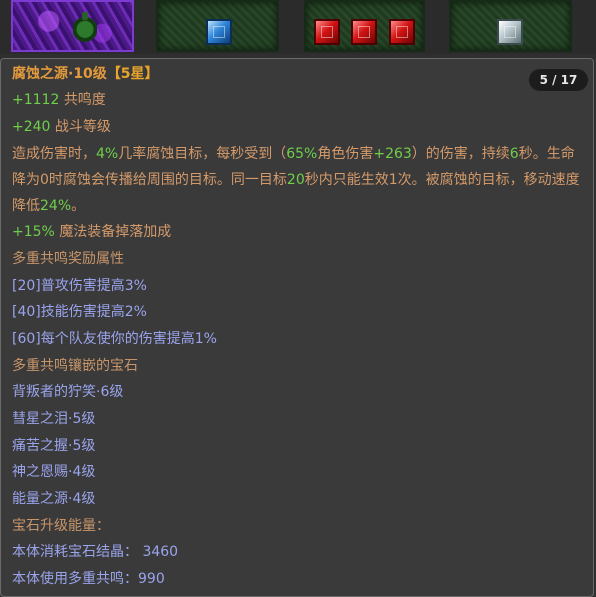  Describe the element at coordinates (78, 206) in the screenshot. I see `desc-text: 。` at that location.